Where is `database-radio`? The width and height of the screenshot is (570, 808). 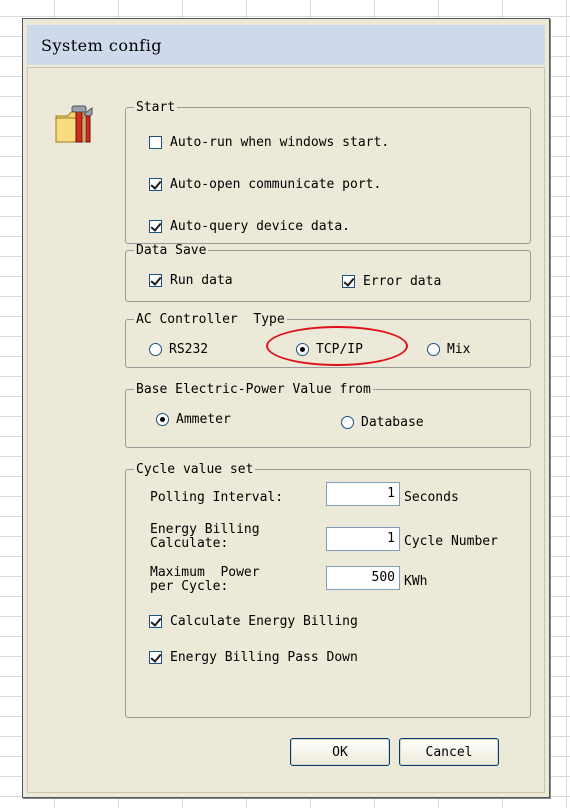
database-radio is located at coordinates (347, 422).